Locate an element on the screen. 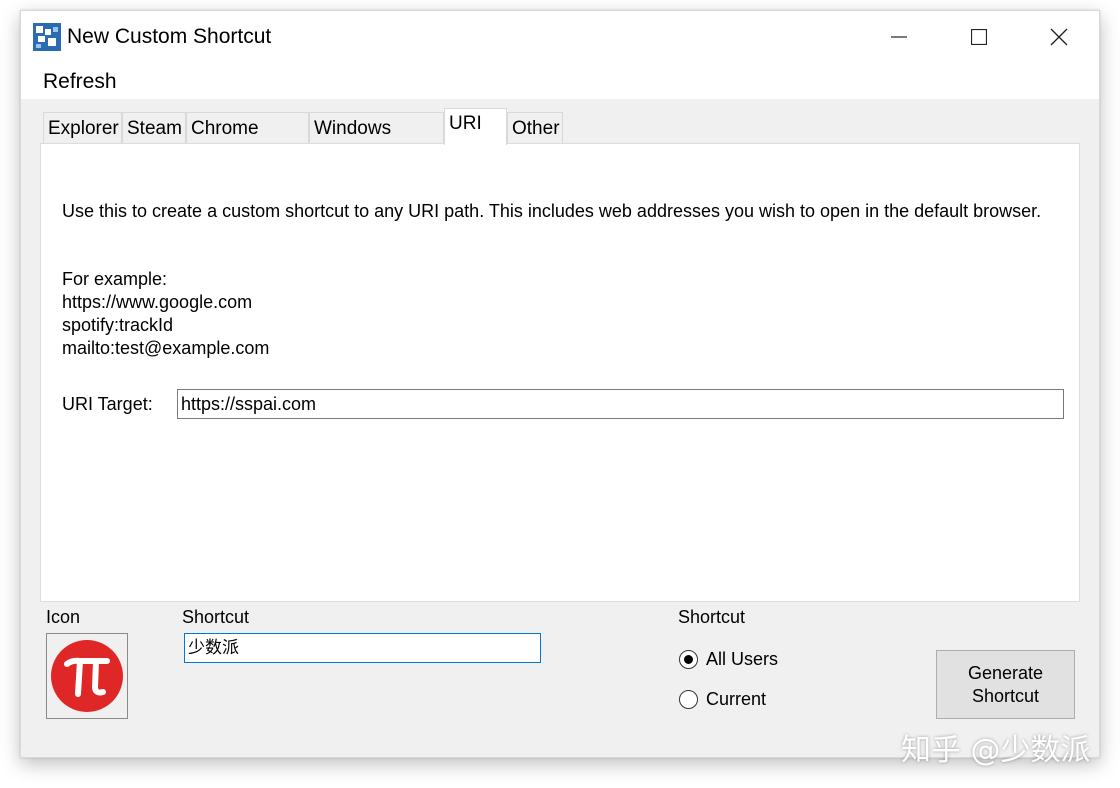 This screenshot has width=1120, height=788. menu-refresh: Refresh is located at coordinates (80, 82).